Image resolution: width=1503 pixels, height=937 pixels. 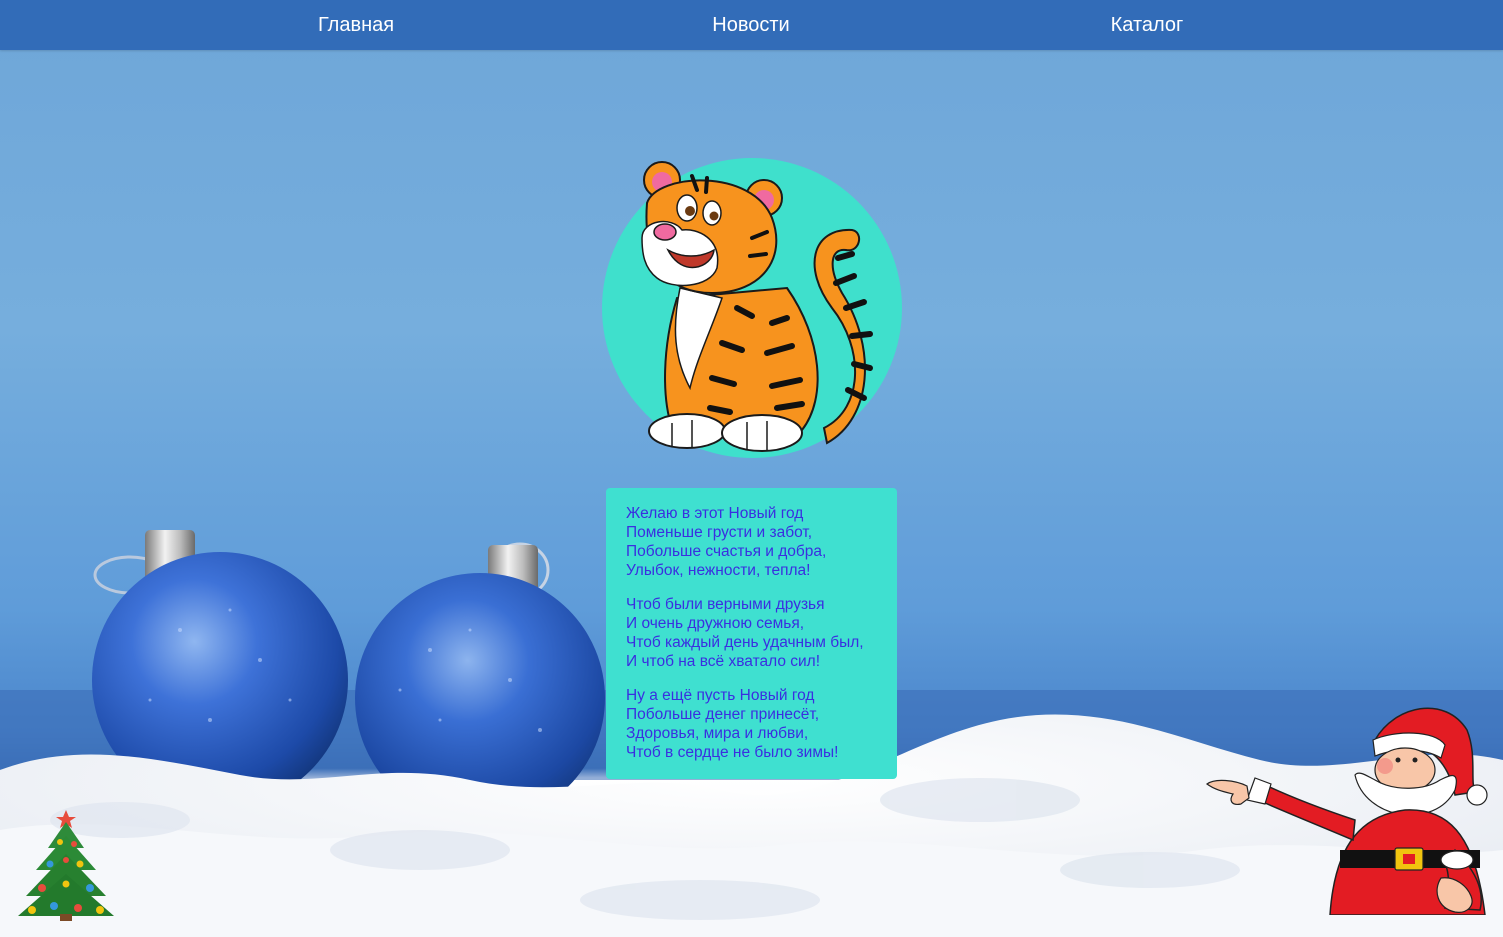 I want to click on poem-line: Здоровья, мира и любви,, so click(x=717, y=733).